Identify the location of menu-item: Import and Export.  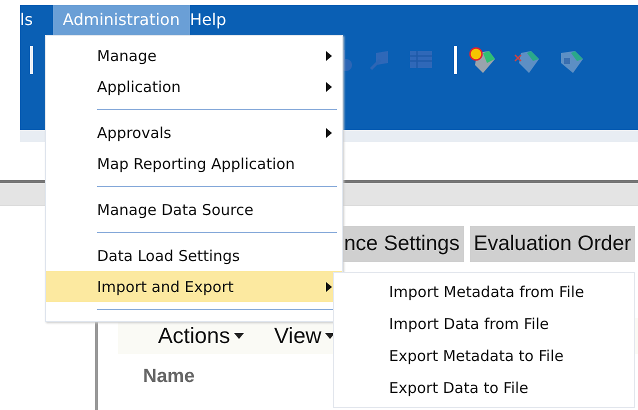
(194, 286).